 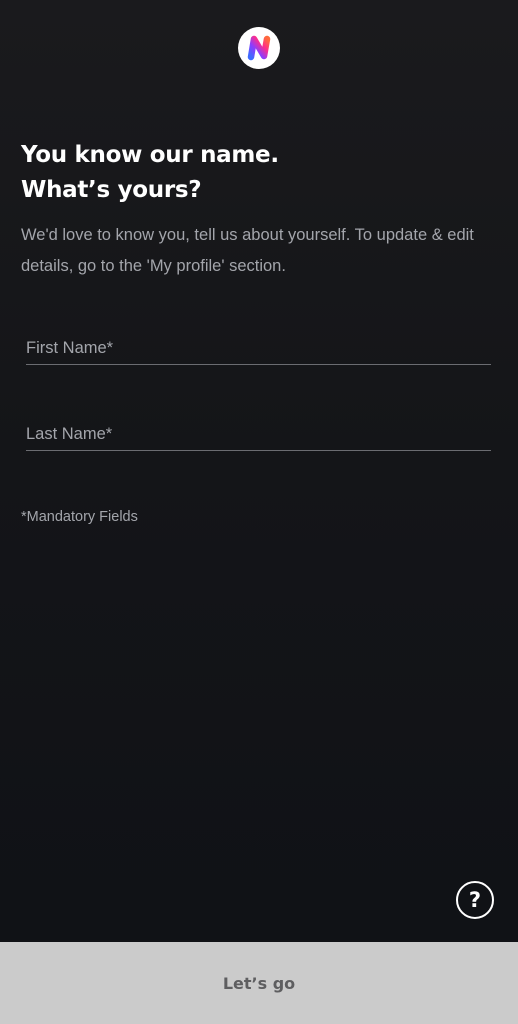 I want to click on app-logo, so click(x=259, y=48).